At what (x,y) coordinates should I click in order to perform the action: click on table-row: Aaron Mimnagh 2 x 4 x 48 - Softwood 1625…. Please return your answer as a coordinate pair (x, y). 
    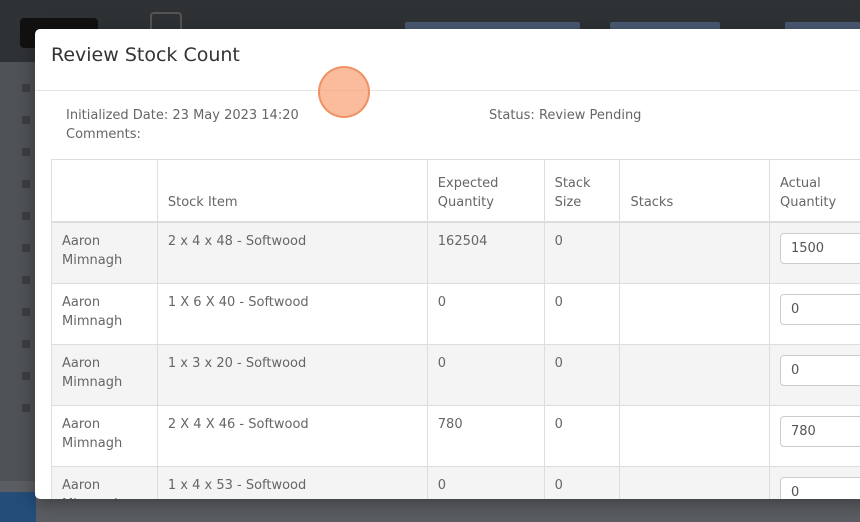
    Looking at the image, I should click on (456, 252).